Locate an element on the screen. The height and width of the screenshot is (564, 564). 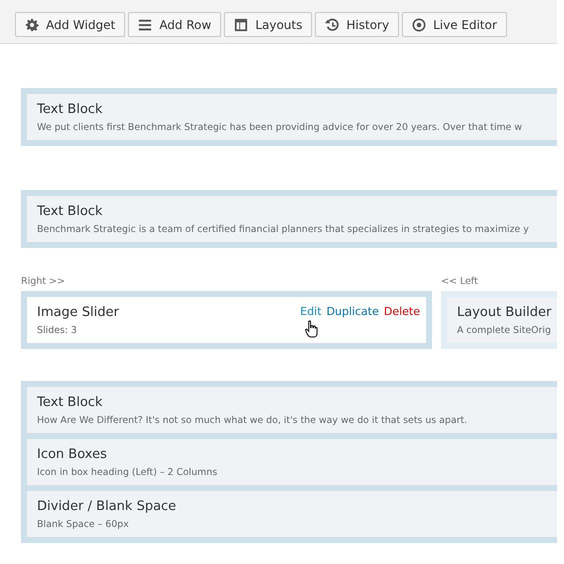
widget-title: Icon Boxes is located at coordinates (72, 454).